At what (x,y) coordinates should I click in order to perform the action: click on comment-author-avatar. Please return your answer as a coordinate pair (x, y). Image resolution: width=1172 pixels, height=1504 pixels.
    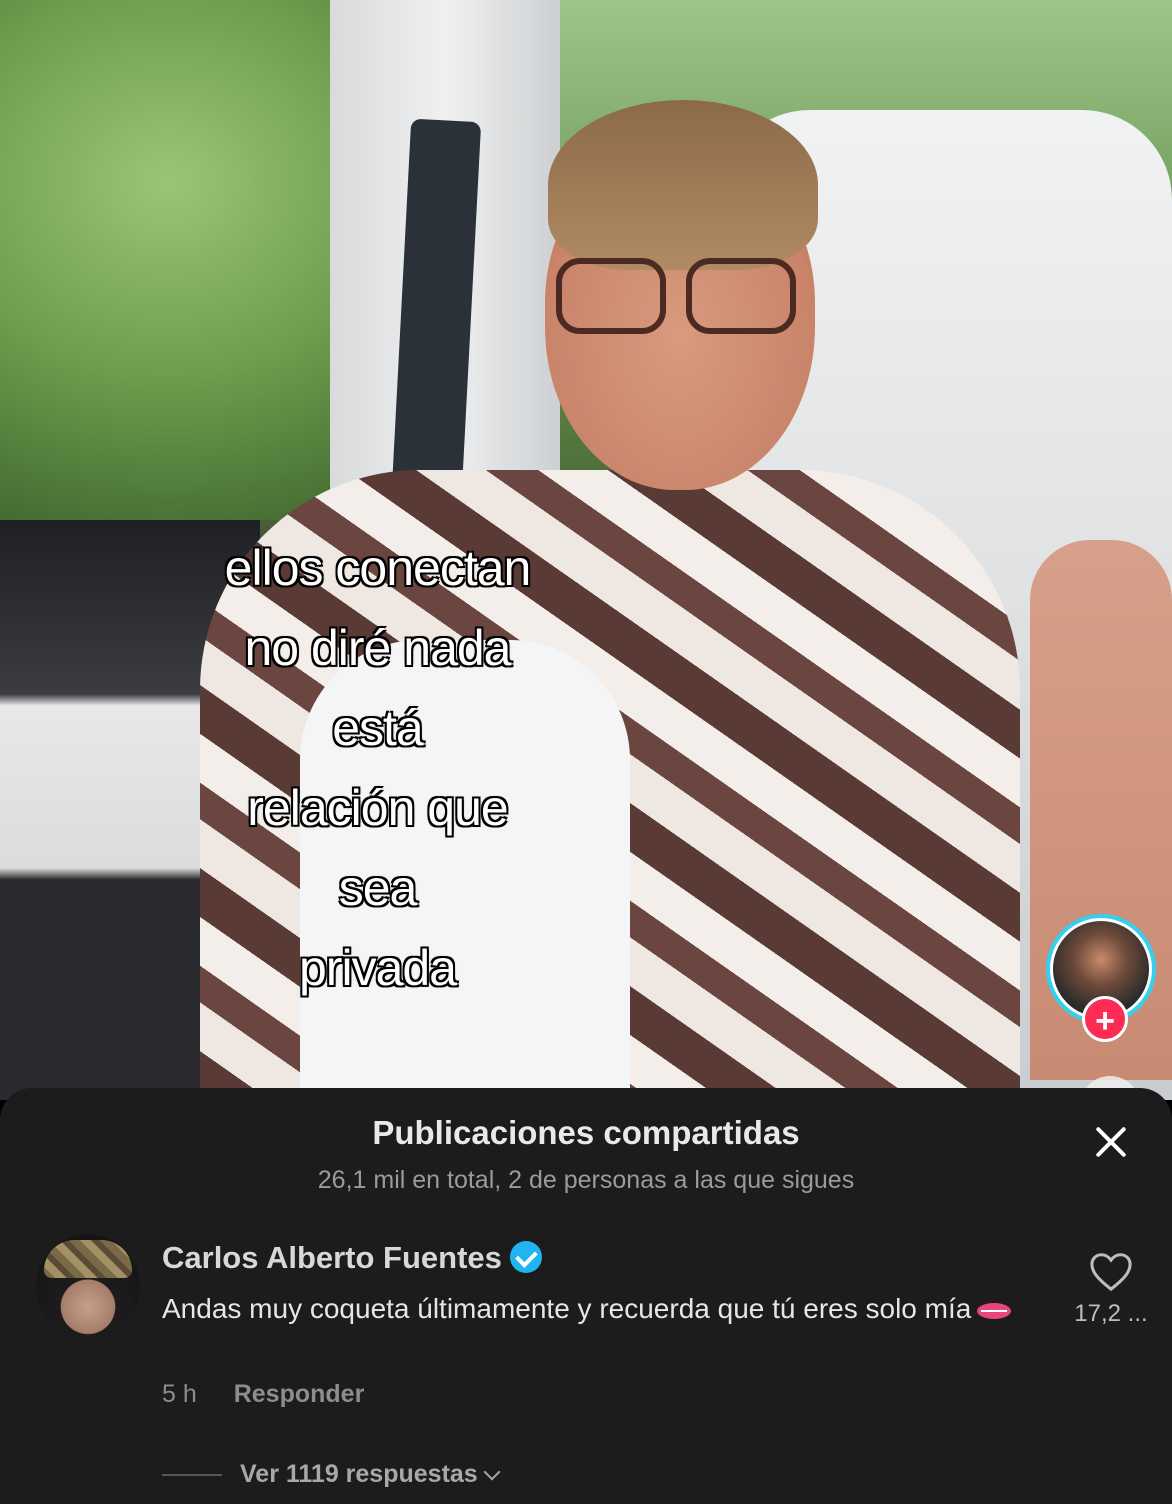
    Looking at the image, I should click on (88, 1286).